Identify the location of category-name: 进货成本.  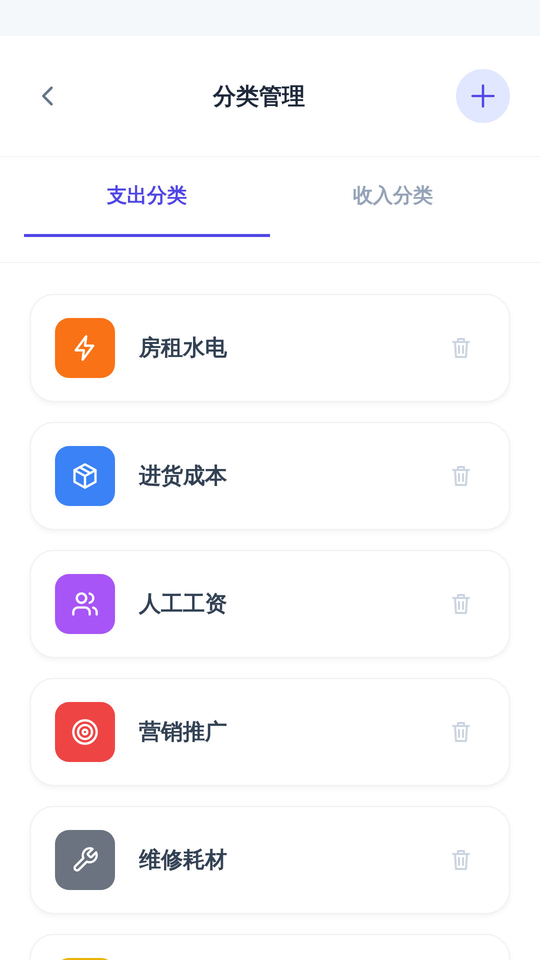
(183, 477).